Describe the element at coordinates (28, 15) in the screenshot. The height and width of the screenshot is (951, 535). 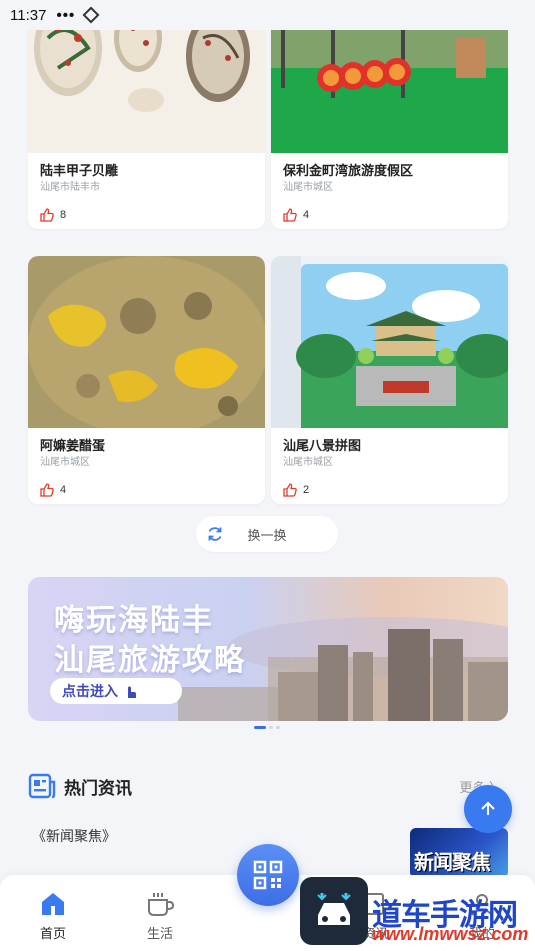
I see `status-time: 11:37` at that location.